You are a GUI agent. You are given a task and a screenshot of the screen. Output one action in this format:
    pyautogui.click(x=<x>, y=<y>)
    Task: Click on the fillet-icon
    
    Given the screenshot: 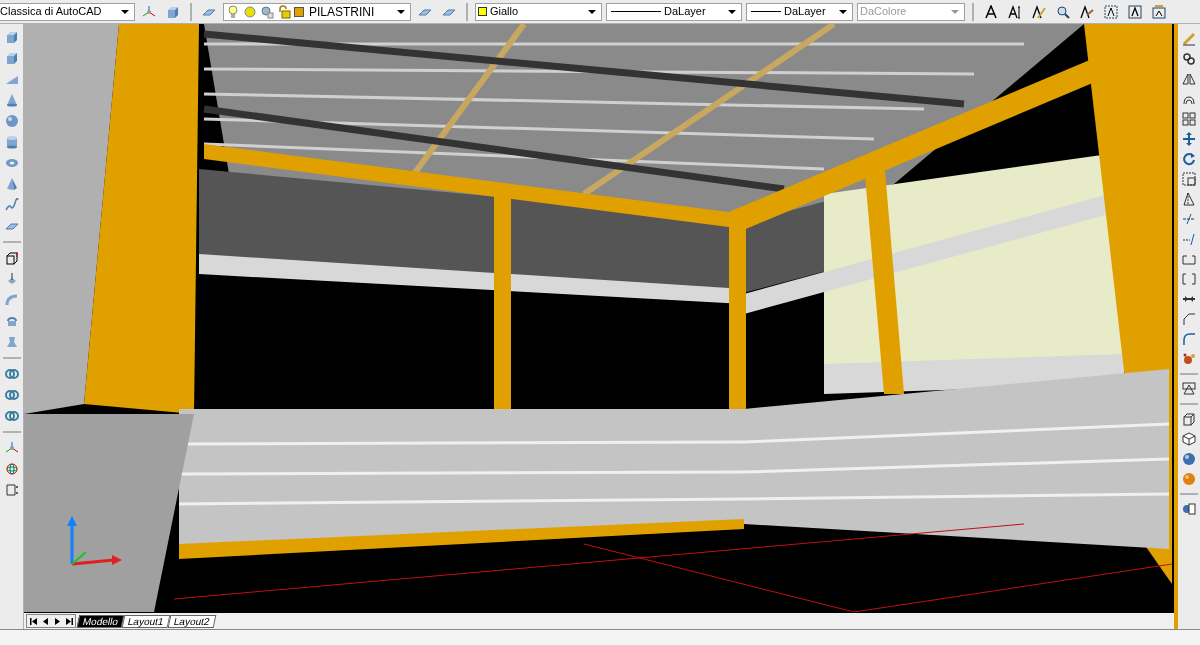 What is the action you would take?
    pyautogui.click(x=1189, y=339)
    